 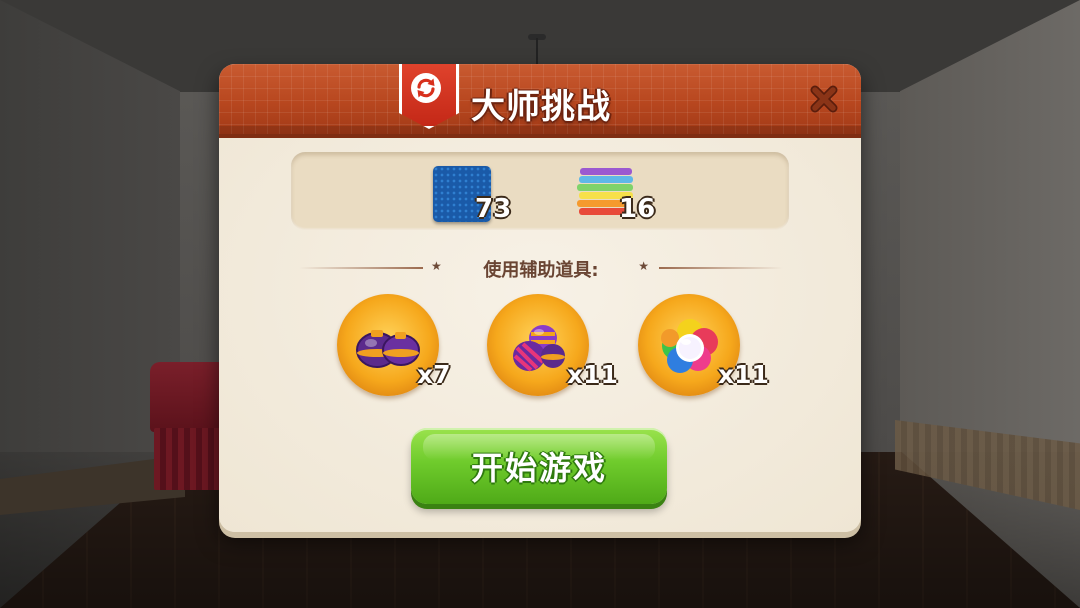 What do you see at coordinates (426, 88) in the screenshot?
I see `refresh-icon` at bounding box center [426, 88].